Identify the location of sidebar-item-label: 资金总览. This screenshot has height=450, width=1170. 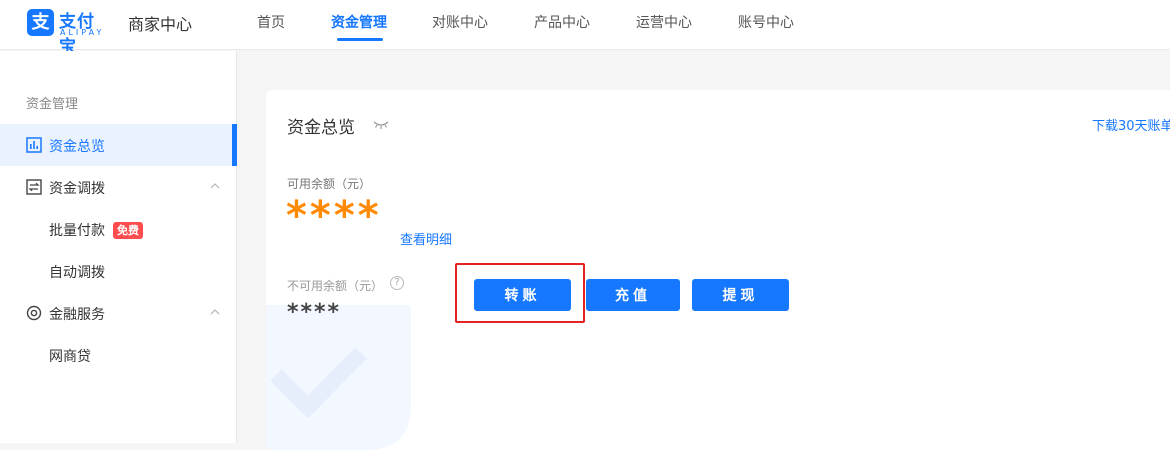
(77, 147).